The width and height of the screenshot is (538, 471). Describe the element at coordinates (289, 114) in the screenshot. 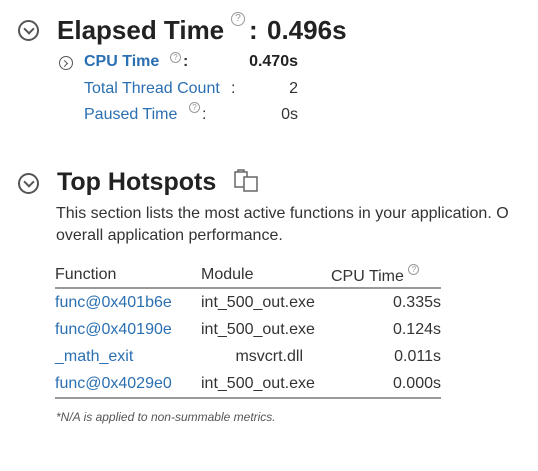

I see `paused-time-value: 0s` at that location.